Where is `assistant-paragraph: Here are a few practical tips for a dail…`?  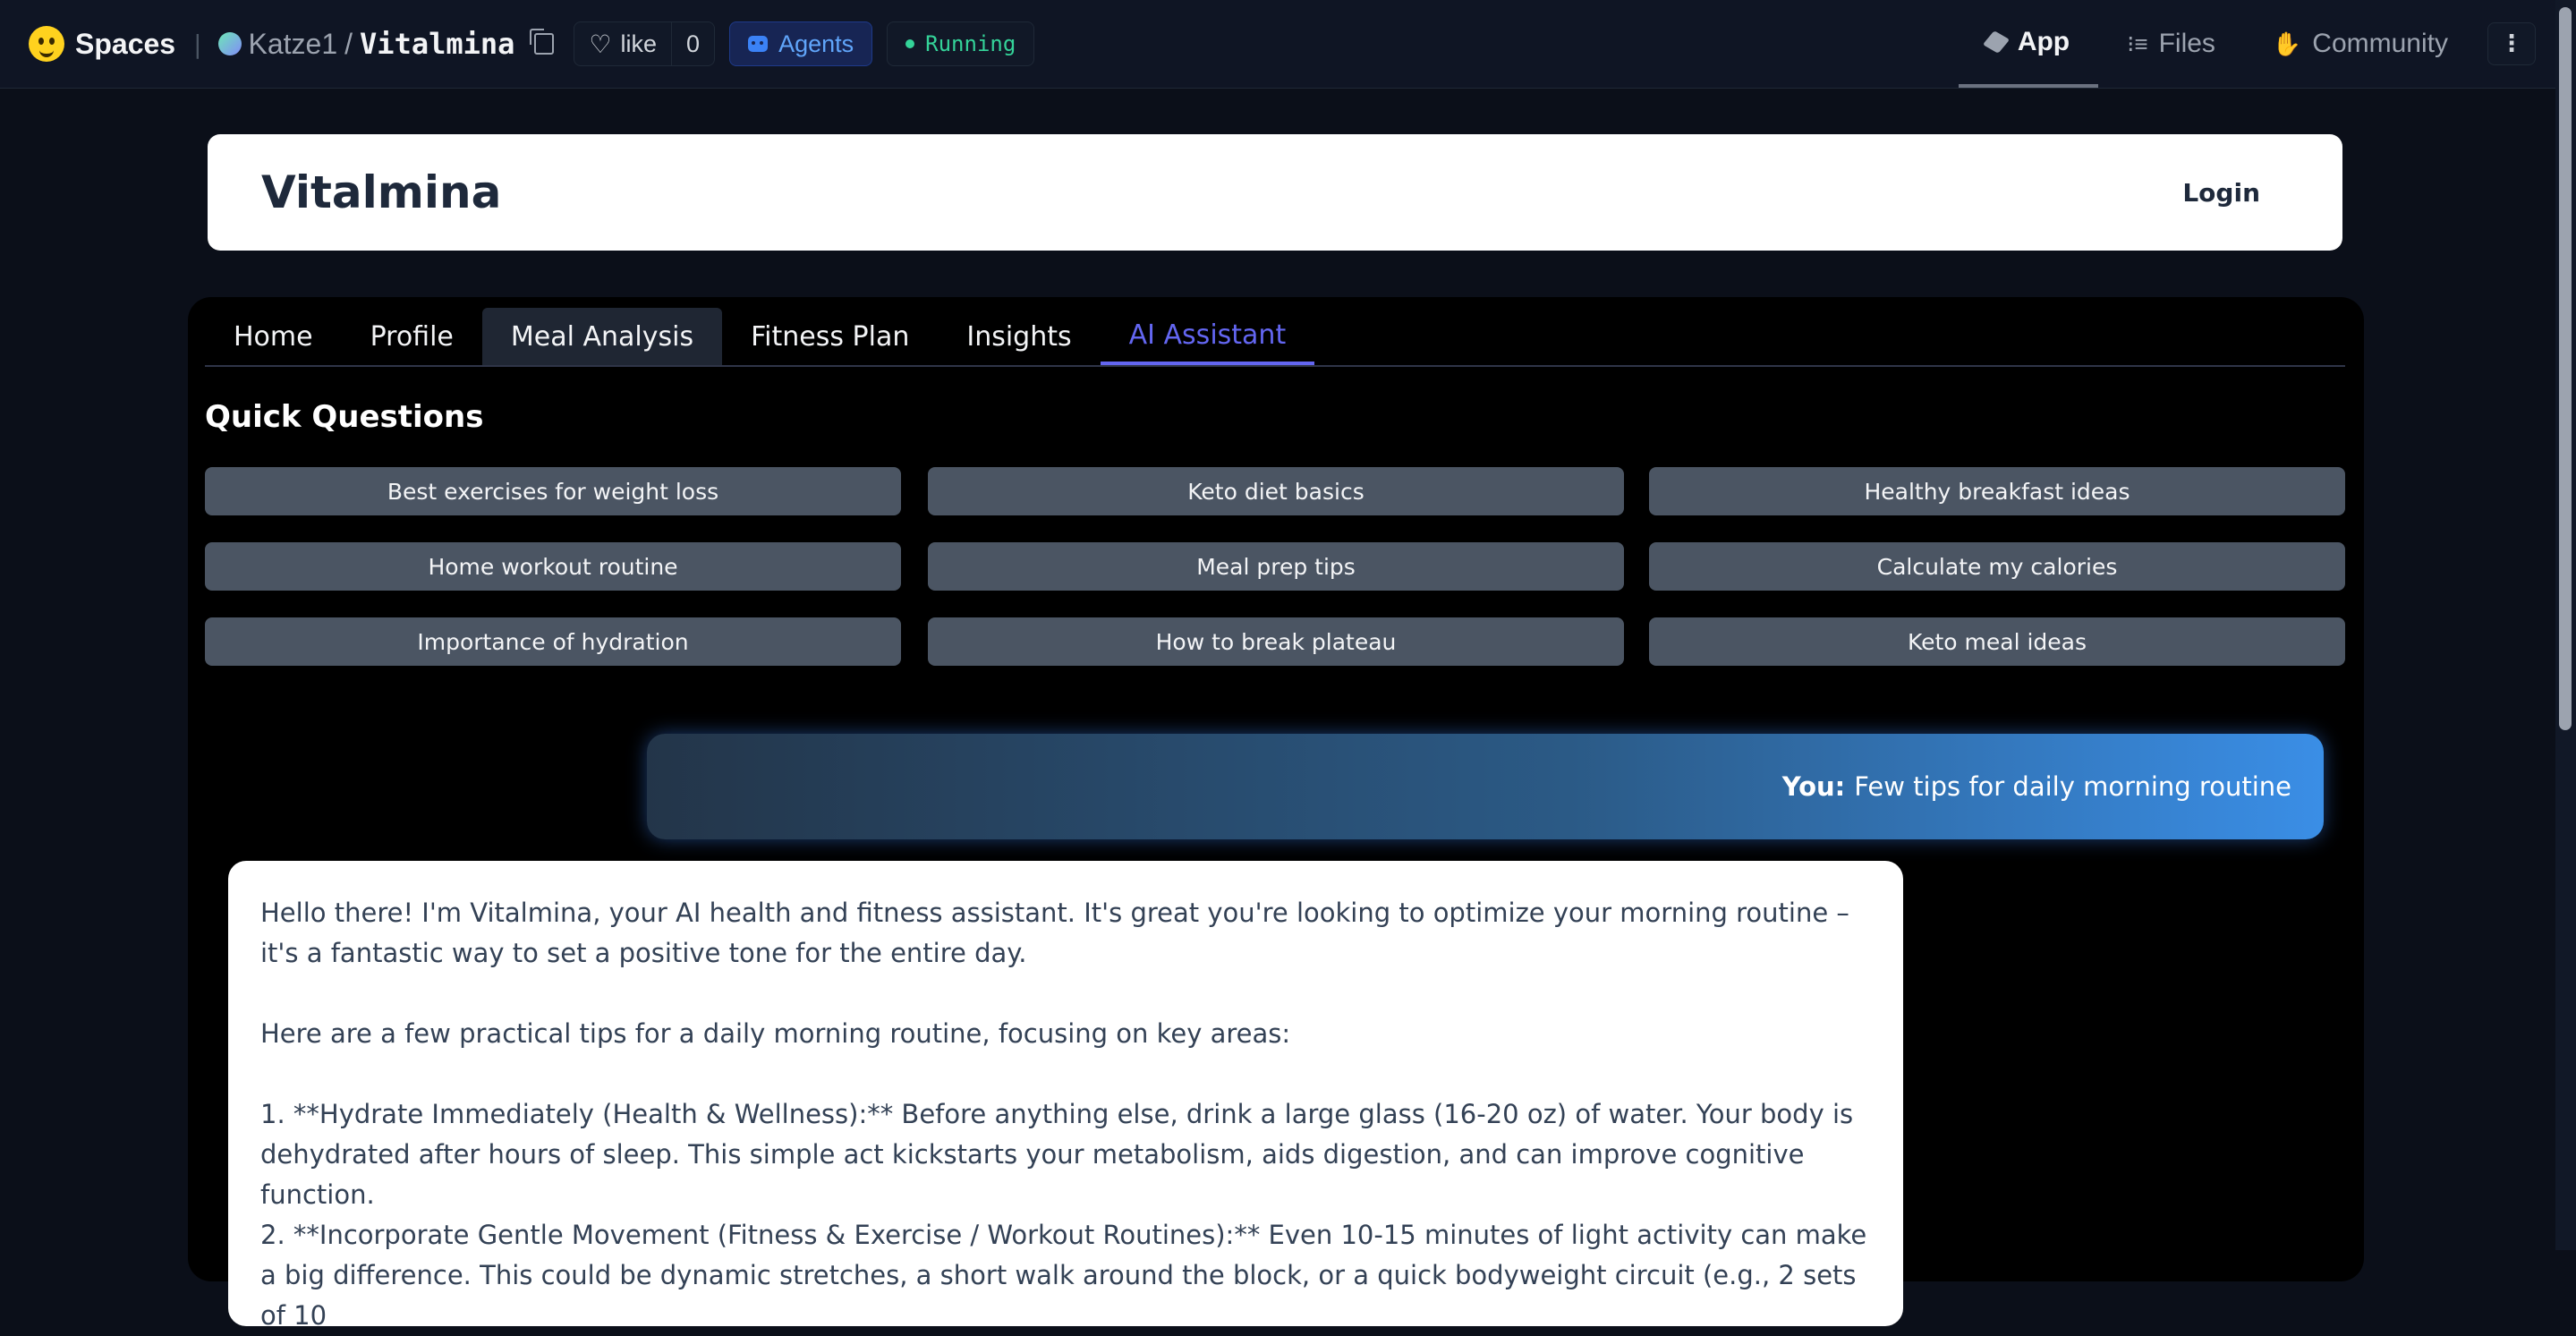 assistant-paragraph: Here are a few practical tips for a dail… is located at coordinates (775, 1033).